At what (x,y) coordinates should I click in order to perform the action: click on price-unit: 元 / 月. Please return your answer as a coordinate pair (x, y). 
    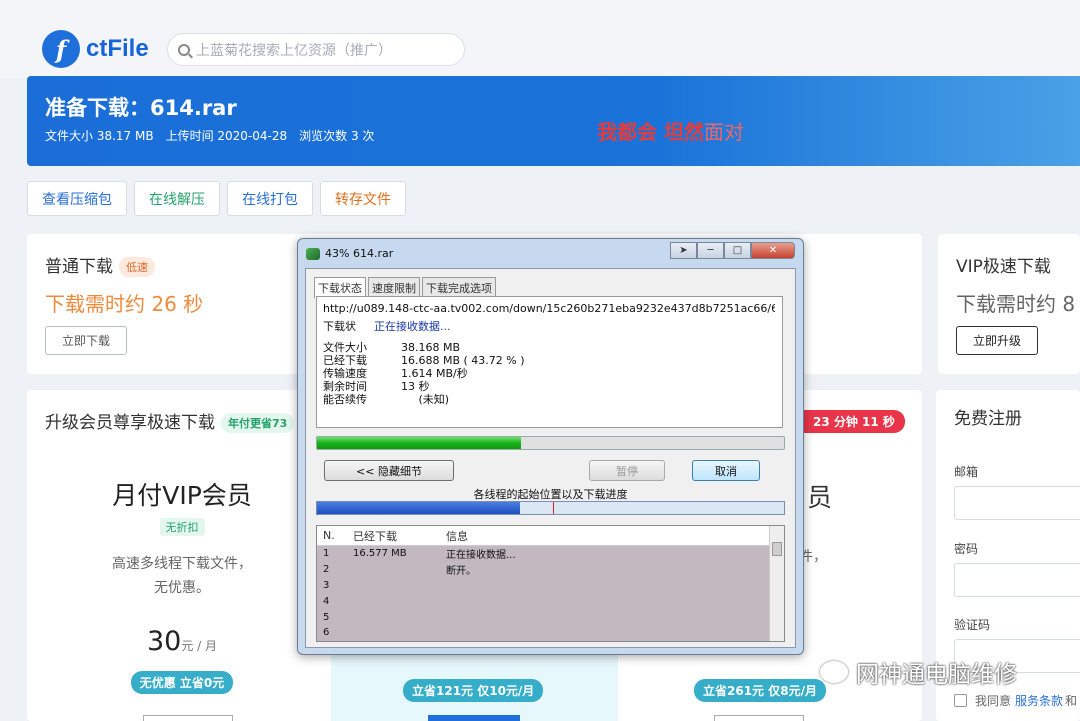
    Looking at the image, I should click on (199, 646).